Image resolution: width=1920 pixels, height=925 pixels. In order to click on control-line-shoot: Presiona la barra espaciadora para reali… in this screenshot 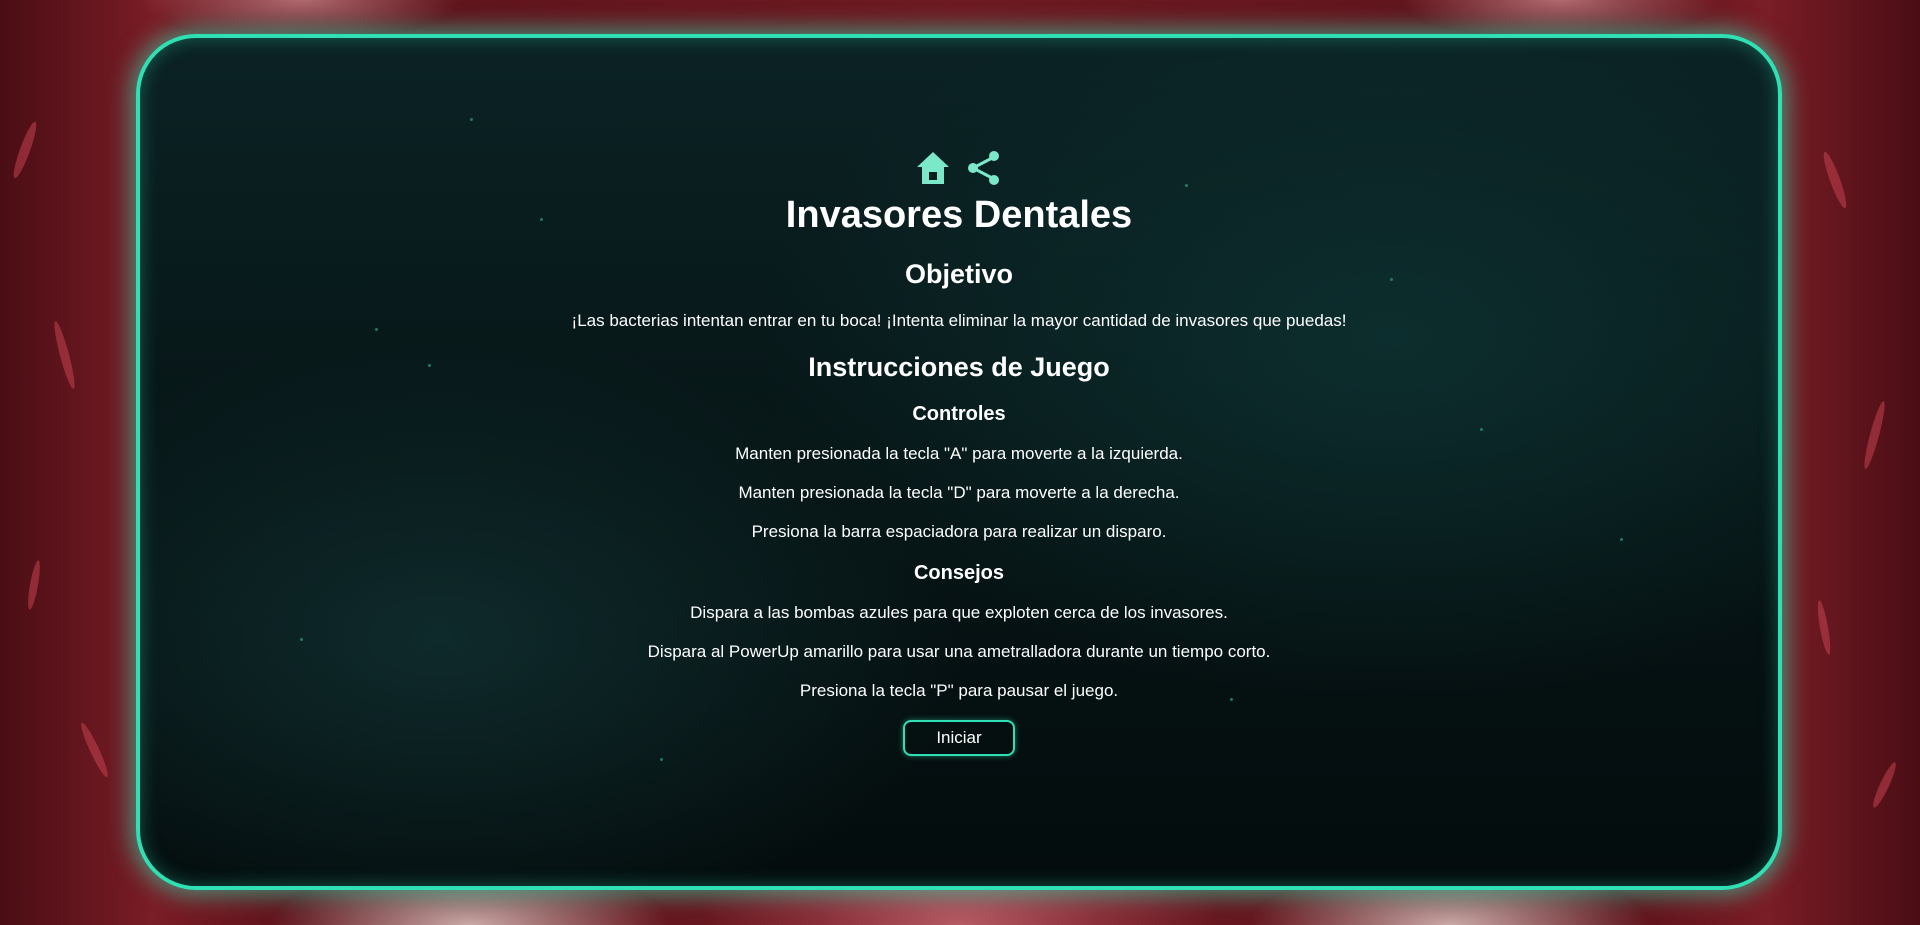, I will do `click(959, 531)`.